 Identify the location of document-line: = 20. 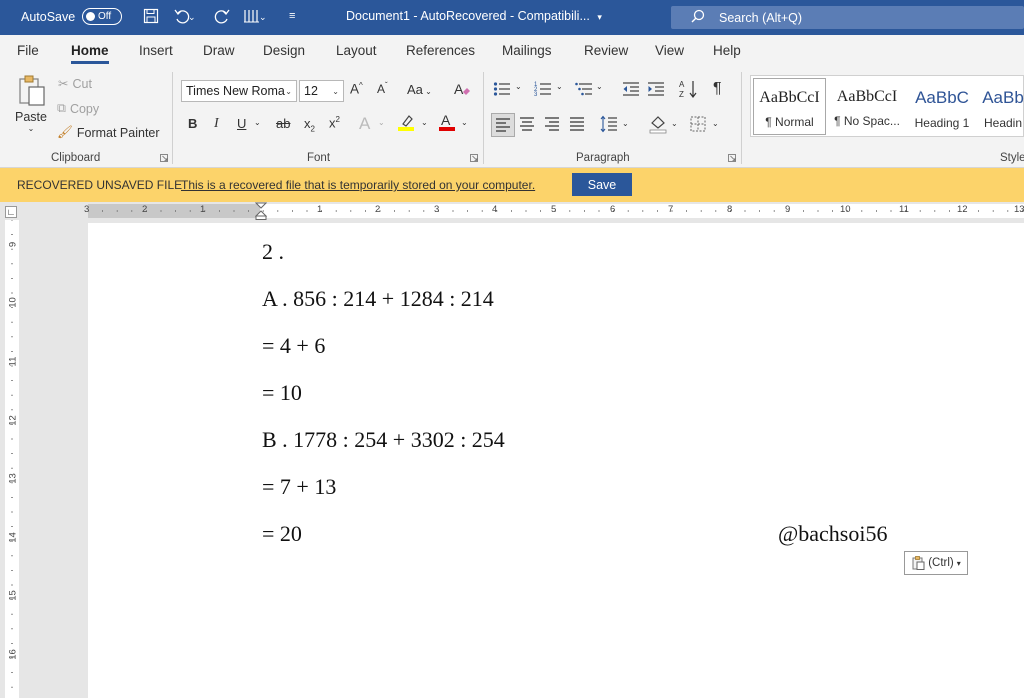
(282, 534).